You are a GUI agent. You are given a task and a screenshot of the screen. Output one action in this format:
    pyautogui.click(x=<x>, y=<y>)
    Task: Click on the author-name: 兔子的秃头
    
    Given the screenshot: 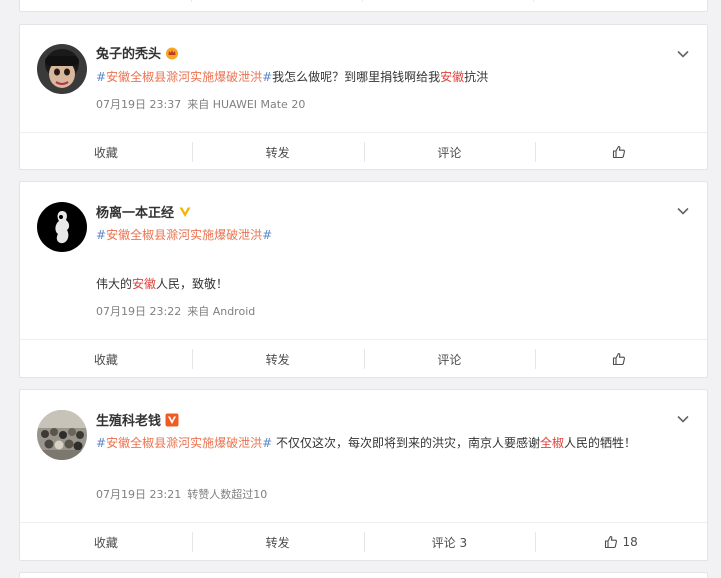 What is the action you would take?
    pyautogui.click(x=137, y=52)
    